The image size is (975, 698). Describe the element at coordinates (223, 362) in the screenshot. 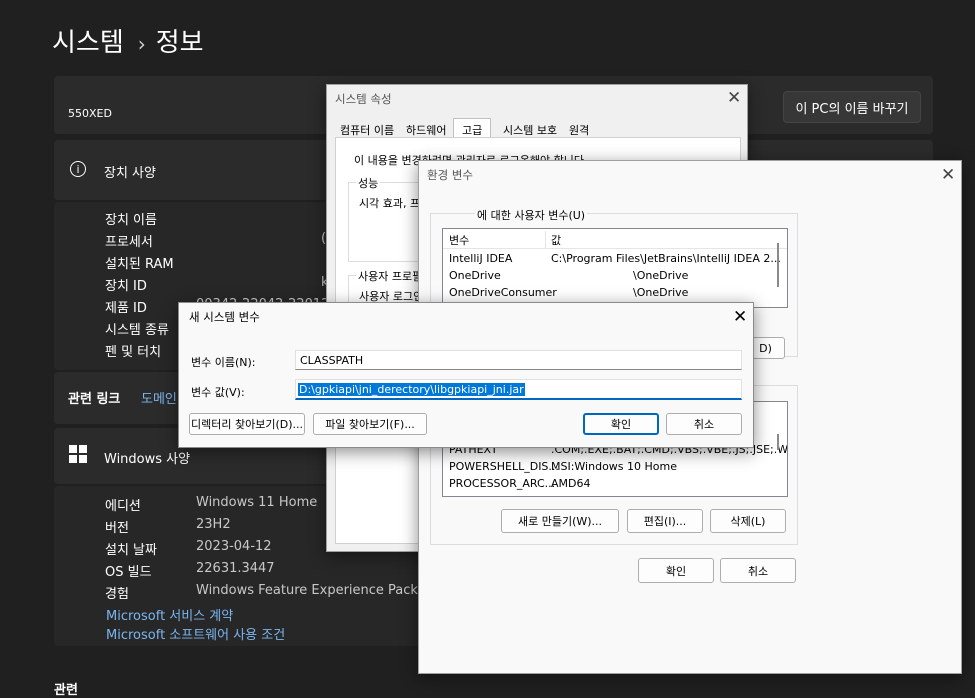

I see `variable-name-label: 변수 이름(N):` at that location.